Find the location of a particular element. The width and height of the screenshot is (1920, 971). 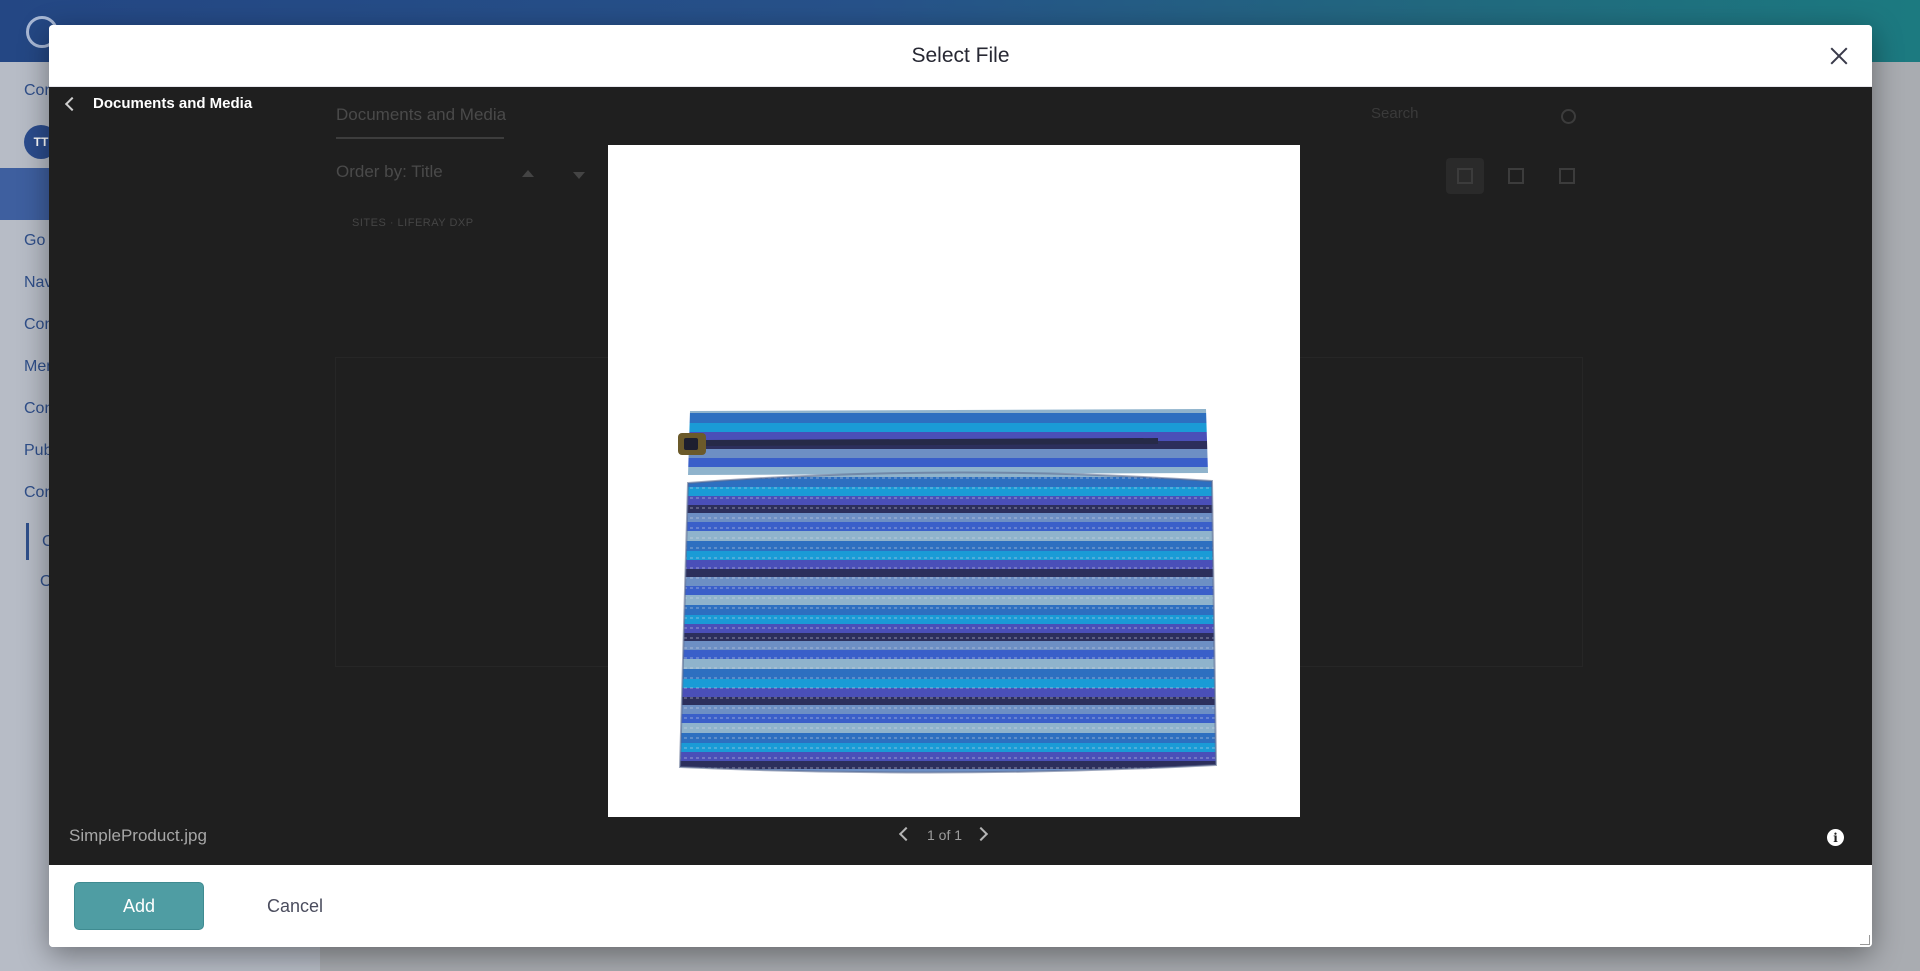

breadcrumb: SITES · LIFERAY DXP is located at coordinates (413, 223).